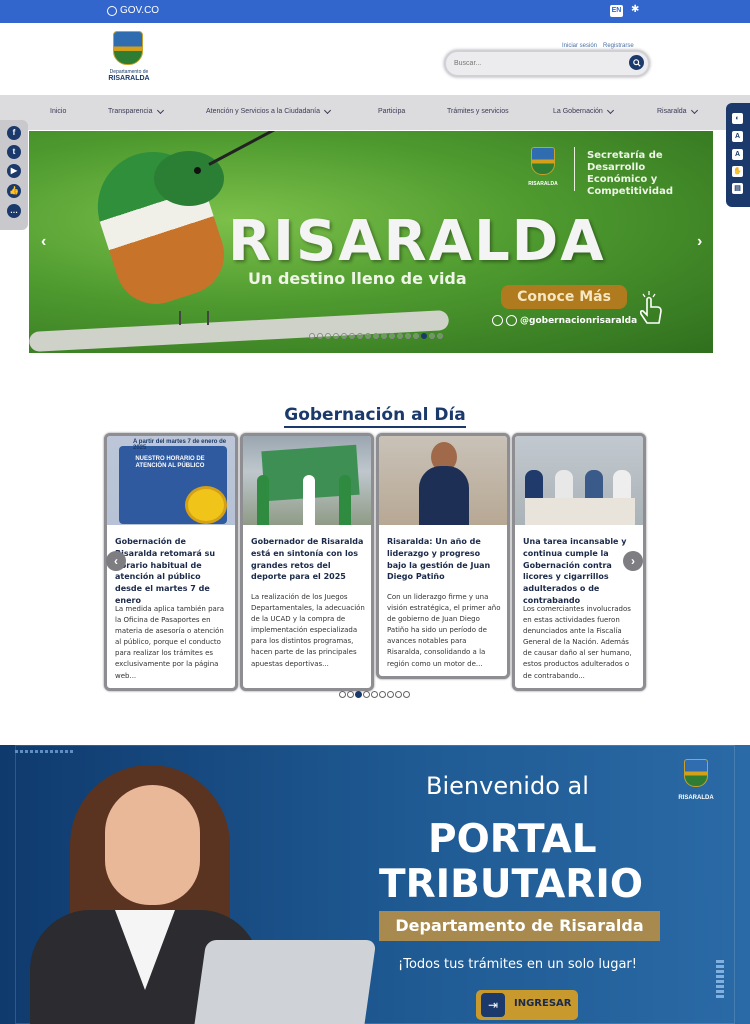  What do you see at coordinates (14, 171) in the screenshot?
I see `youtube-icon: ▶` at bounding box center [14, 171].